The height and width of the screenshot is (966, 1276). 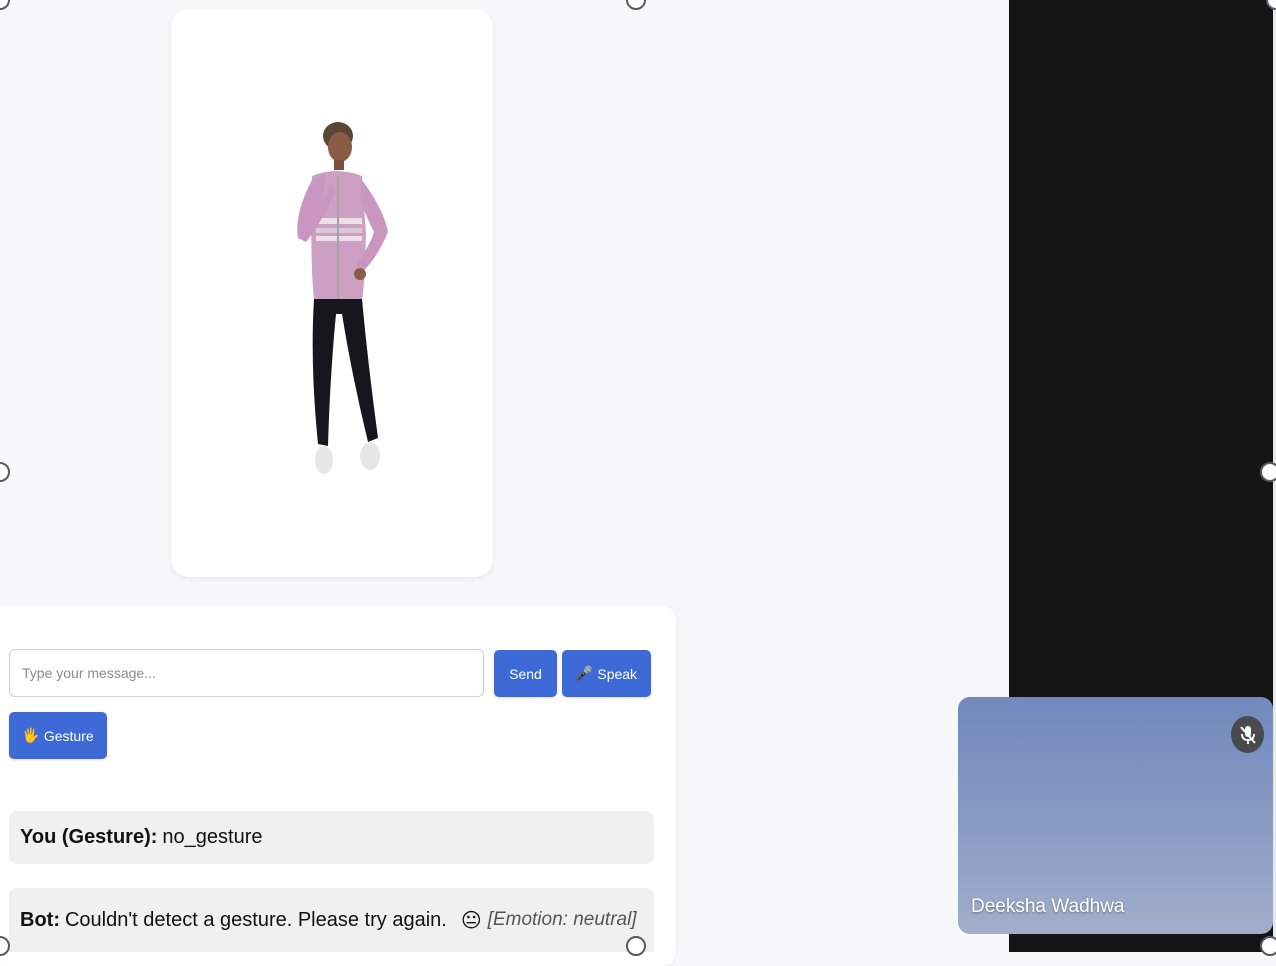 What do you see at coordinates (562, 919) in the screenshot?
I see `emotion-label: [Emotion: neutral]` at bounding box center [562, 919].